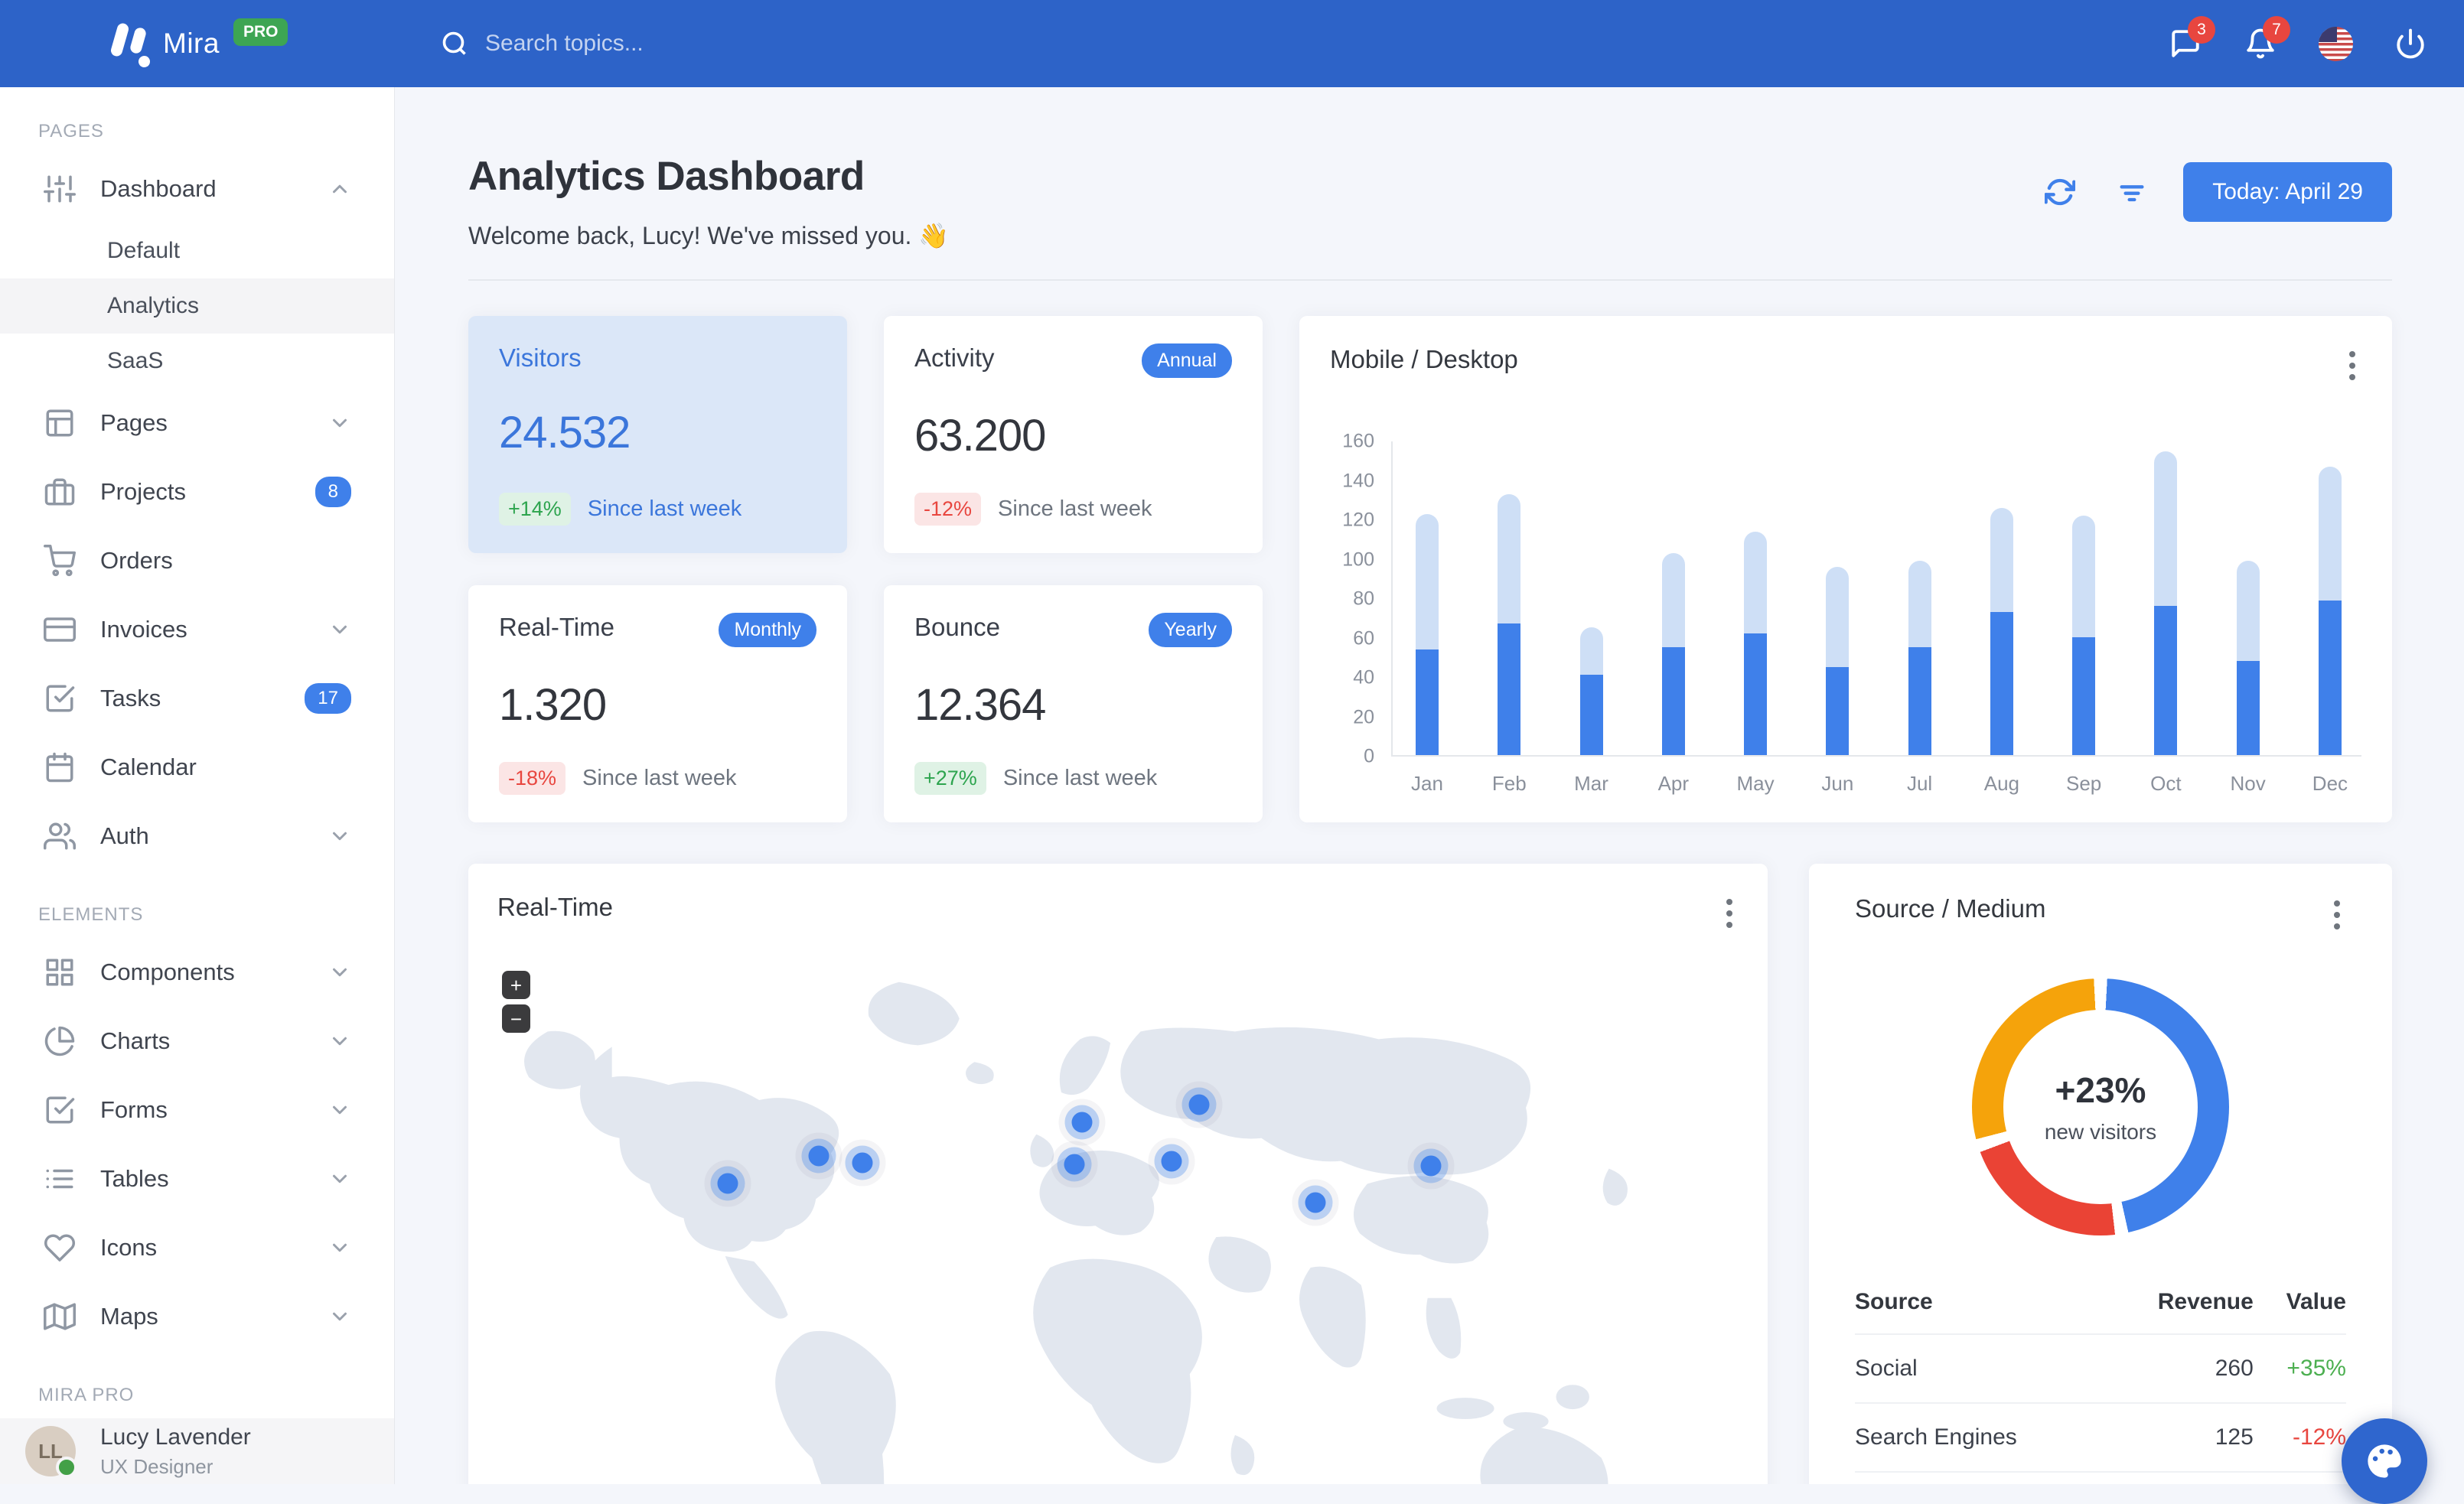 Image resolution: width=2464 pixels, height=1504 pixels. I want to click on filter-button, so click(2132, 192).